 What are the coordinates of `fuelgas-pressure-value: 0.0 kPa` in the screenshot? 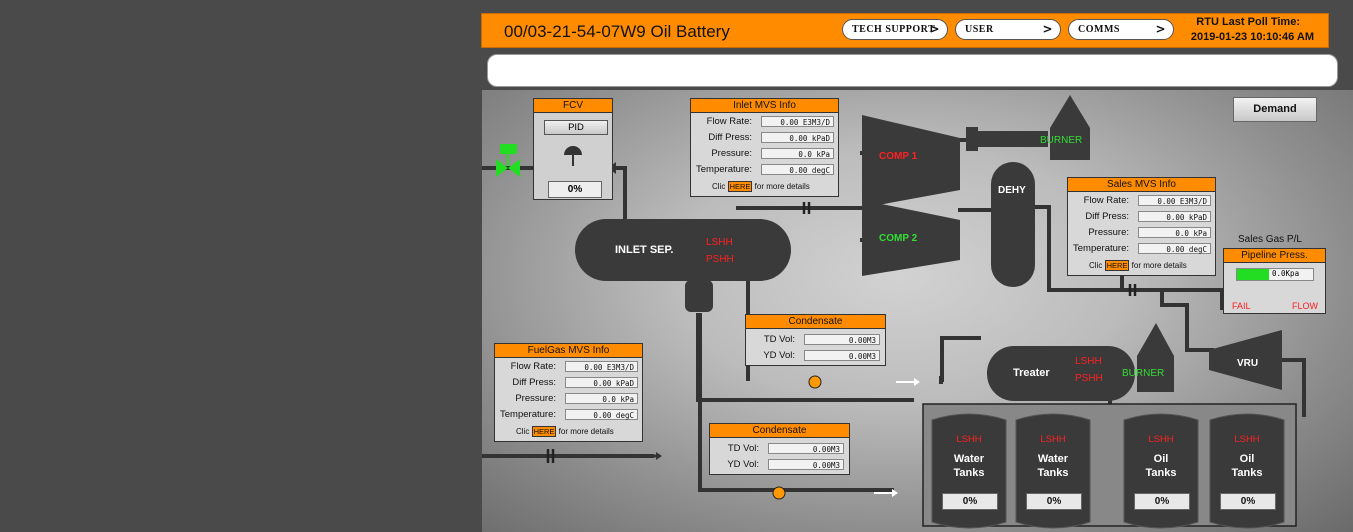 It's located at (601, 398).